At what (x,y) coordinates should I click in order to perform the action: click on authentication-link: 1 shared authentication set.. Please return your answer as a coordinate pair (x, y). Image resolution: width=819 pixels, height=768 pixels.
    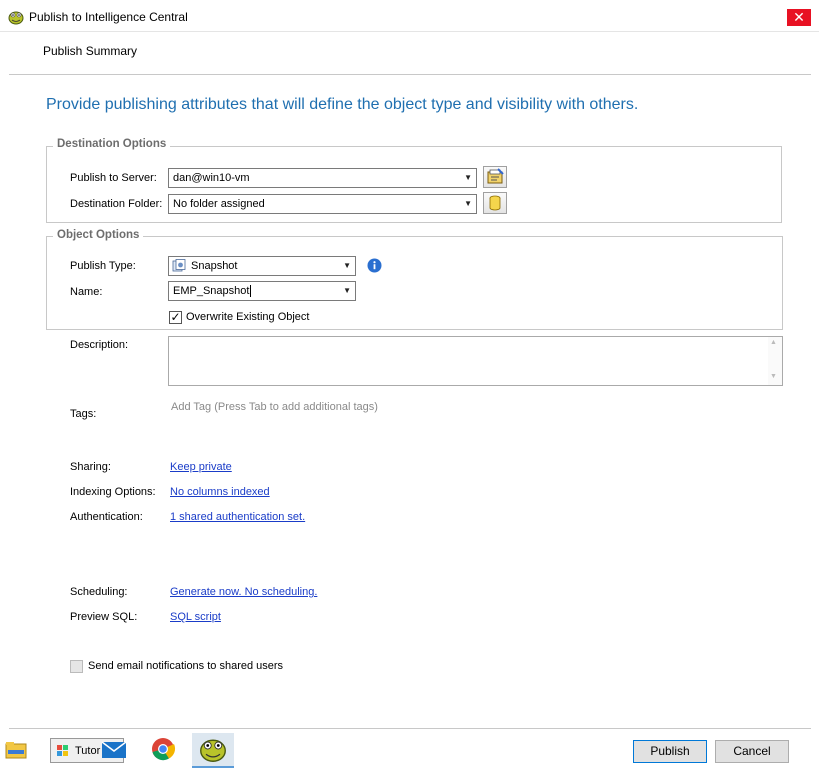
    Looking at the image, I should click on (237, 517).